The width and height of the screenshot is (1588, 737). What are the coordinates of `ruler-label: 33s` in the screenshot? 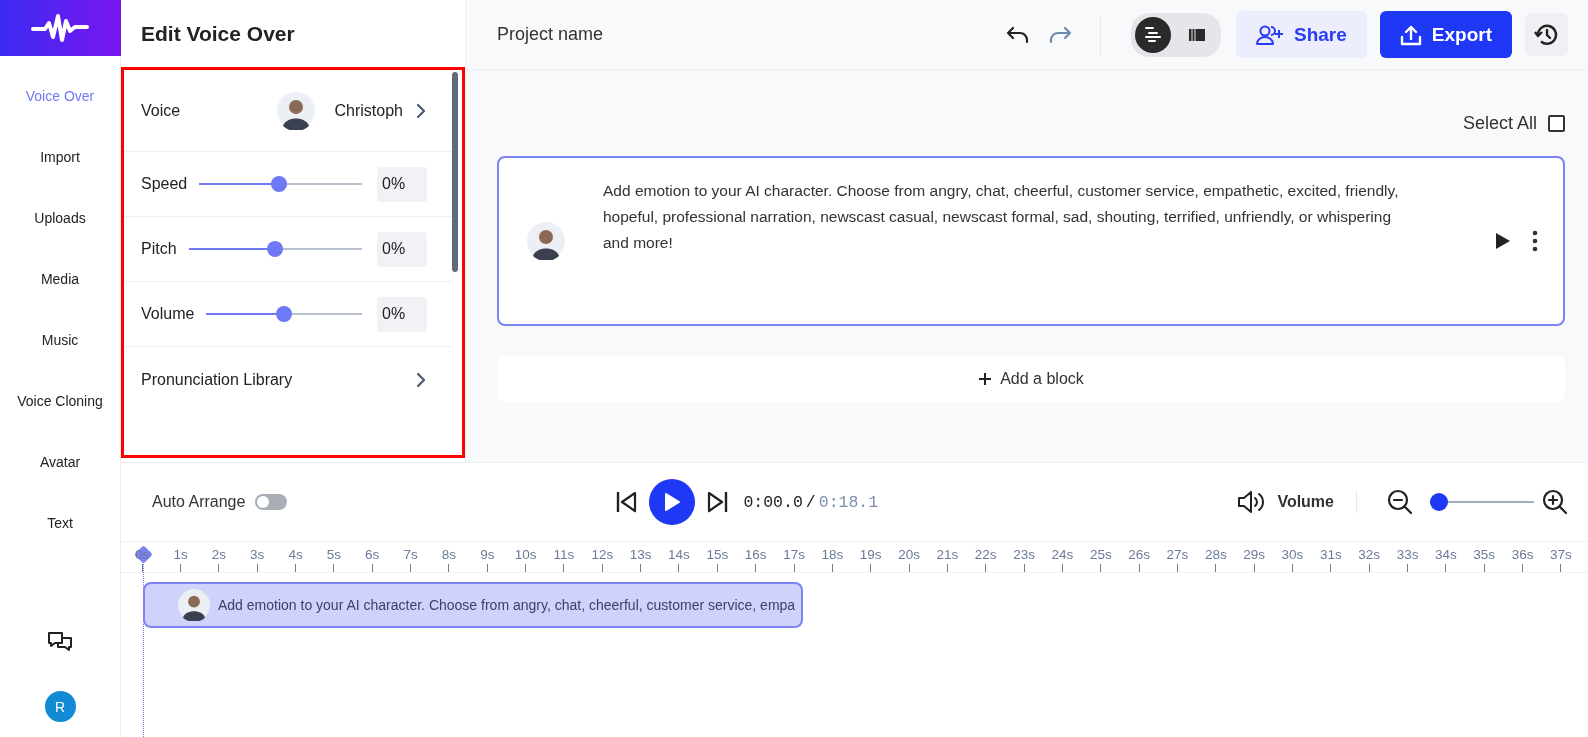 It's located at (1407, 555).